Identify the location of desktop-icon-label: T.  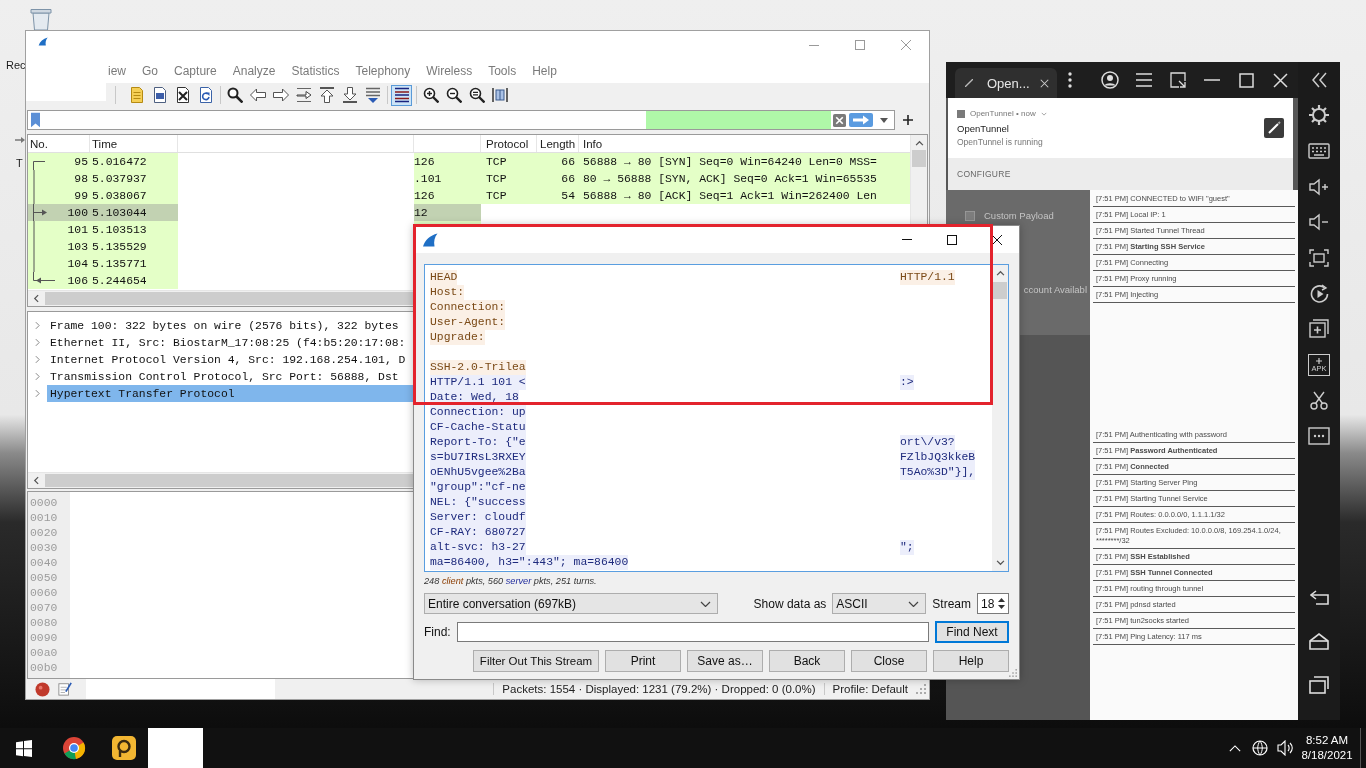
(19, 163).